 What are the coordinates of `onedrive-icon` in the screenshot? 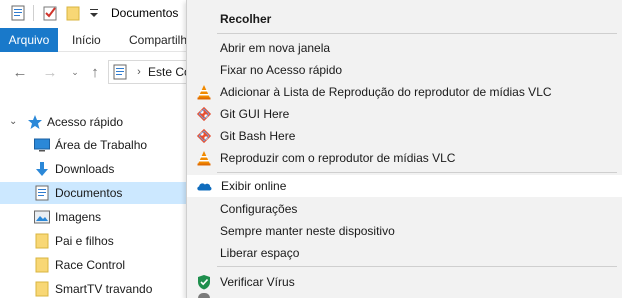 It's located at (204, 186).